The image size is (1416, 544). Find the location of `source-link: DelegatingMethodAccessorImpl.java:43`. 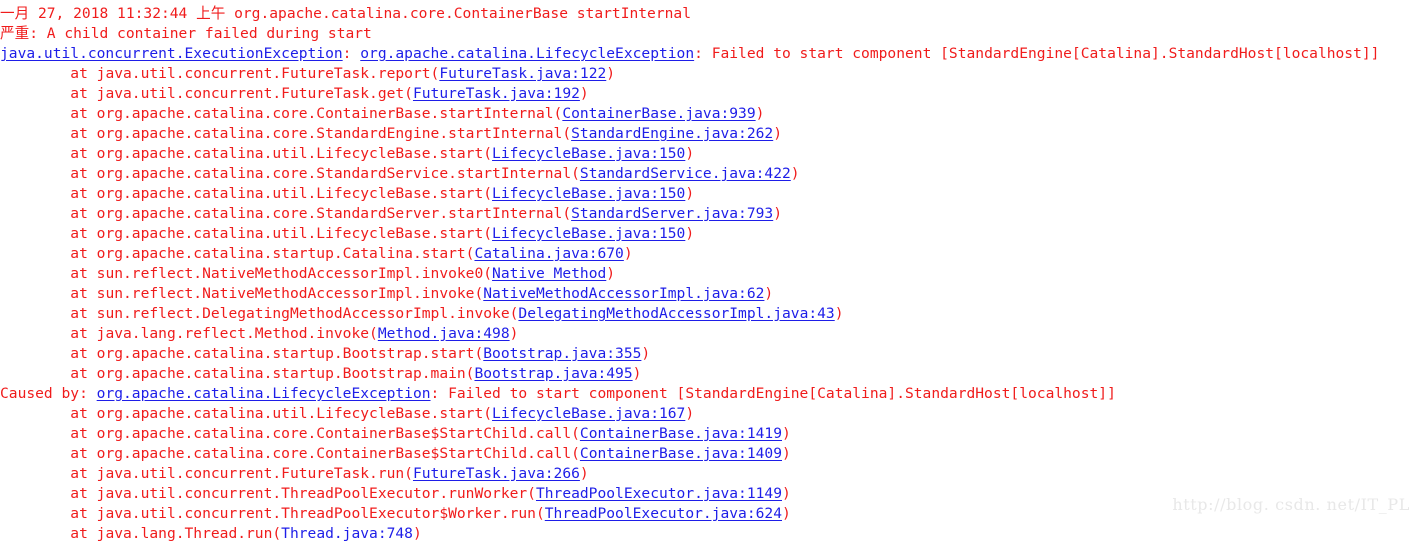

source-link: DelegatingMethodAccessorImpl.java:43 is located at coordinates (676, 313).